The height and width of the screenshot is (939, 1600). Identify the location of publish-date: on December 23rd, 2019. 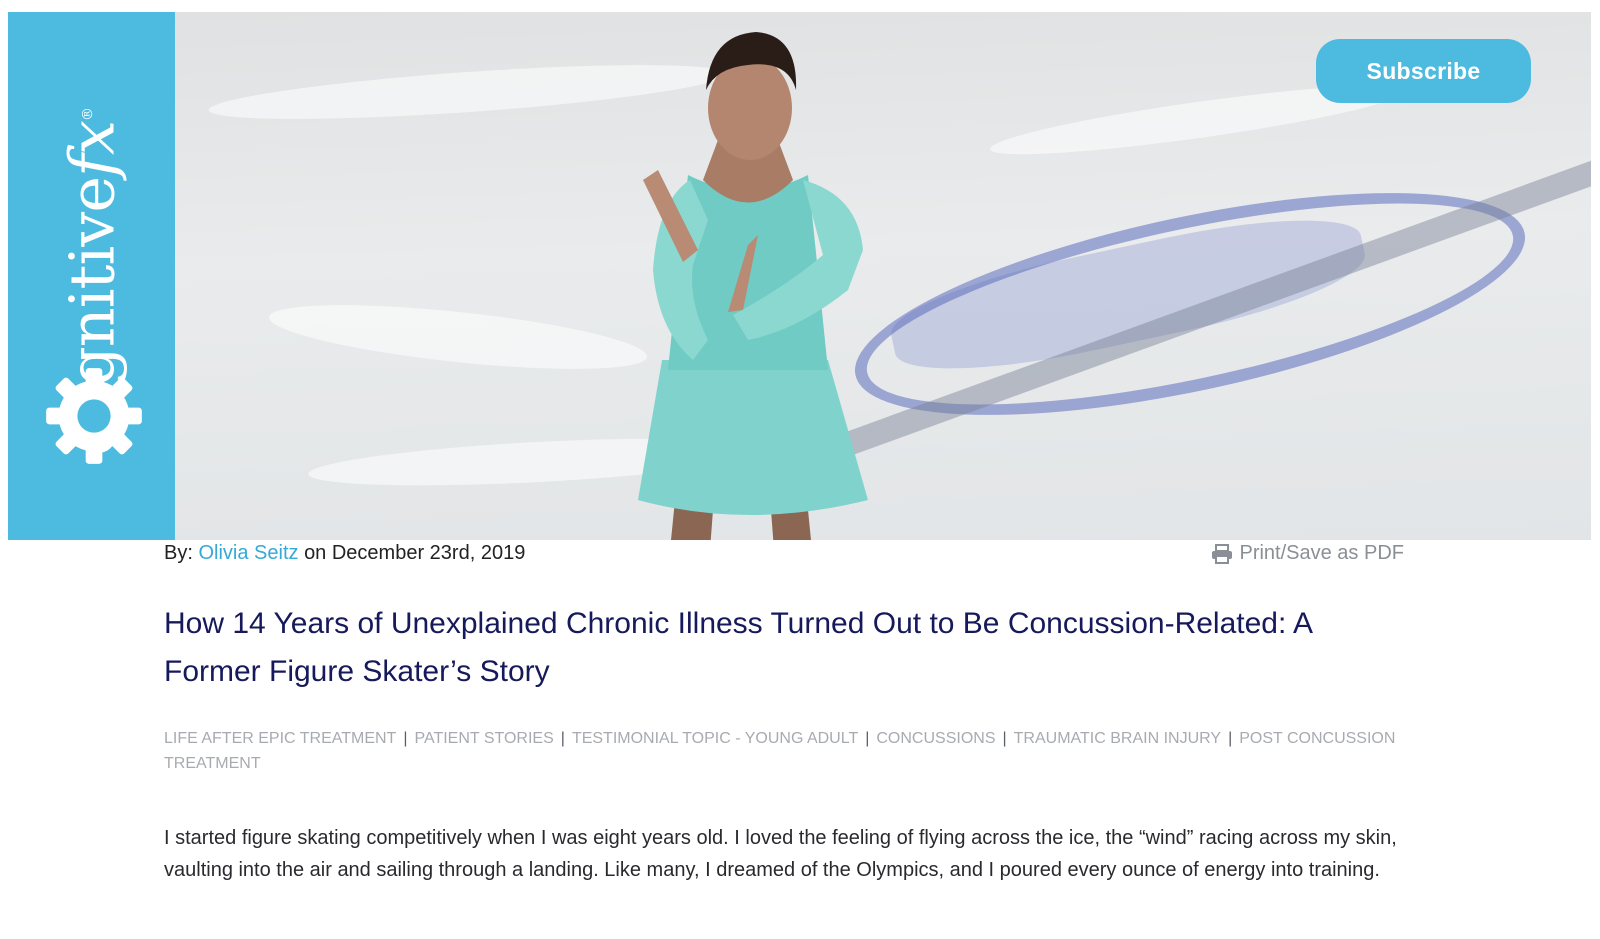
(415, 553).